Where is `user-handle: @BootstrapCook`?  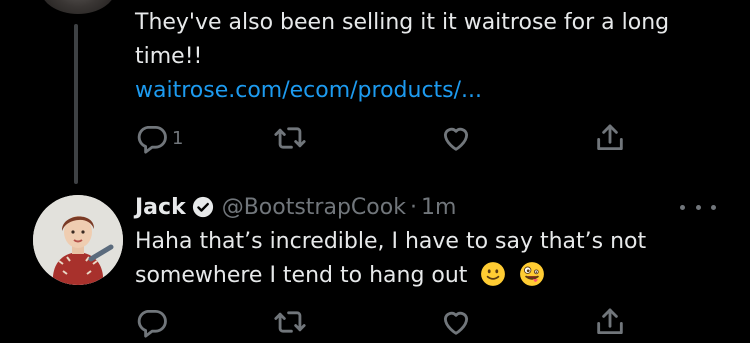
user-handle: @BootstrapCook is located at coordinates (314, 207).